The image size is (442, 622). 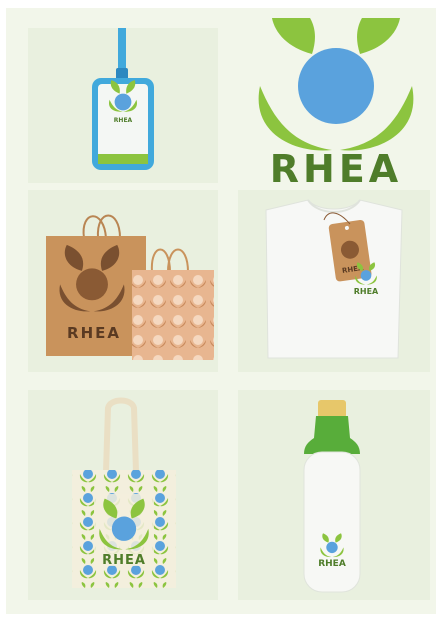 I want to click on logo-circle, so click(x=336, y=86).